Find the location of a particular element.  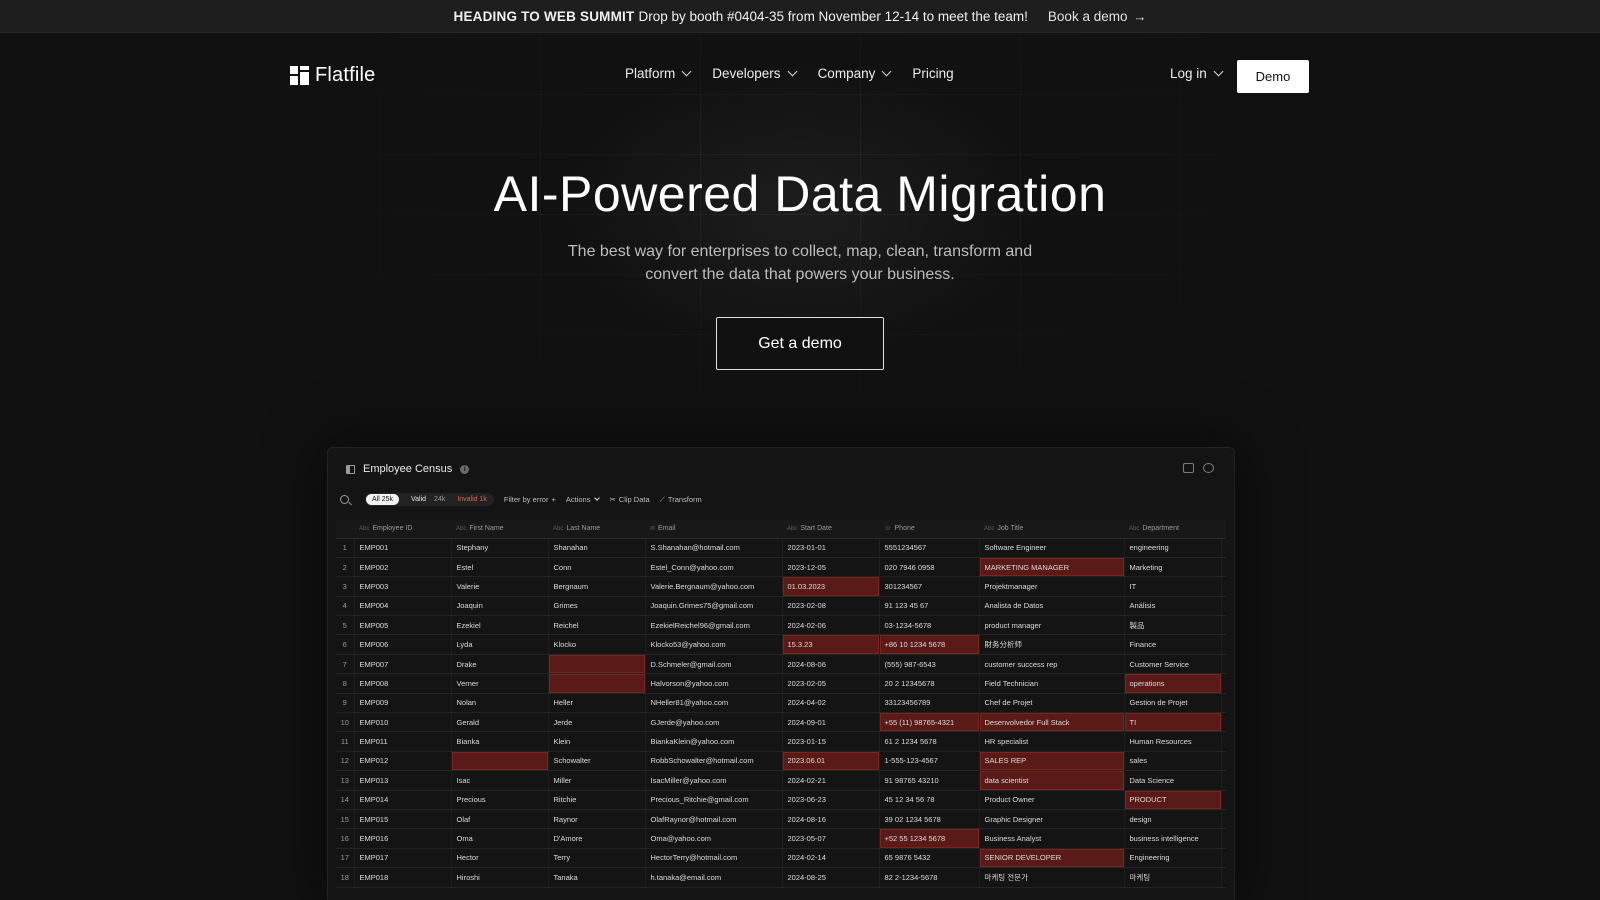

table-cell: Estel is located at coordinates (500, 567).